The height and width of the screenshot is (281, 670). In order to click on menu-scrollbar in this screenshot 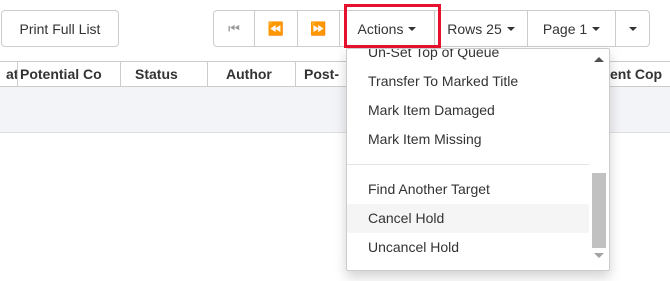, I will do `click(599, 159)`.